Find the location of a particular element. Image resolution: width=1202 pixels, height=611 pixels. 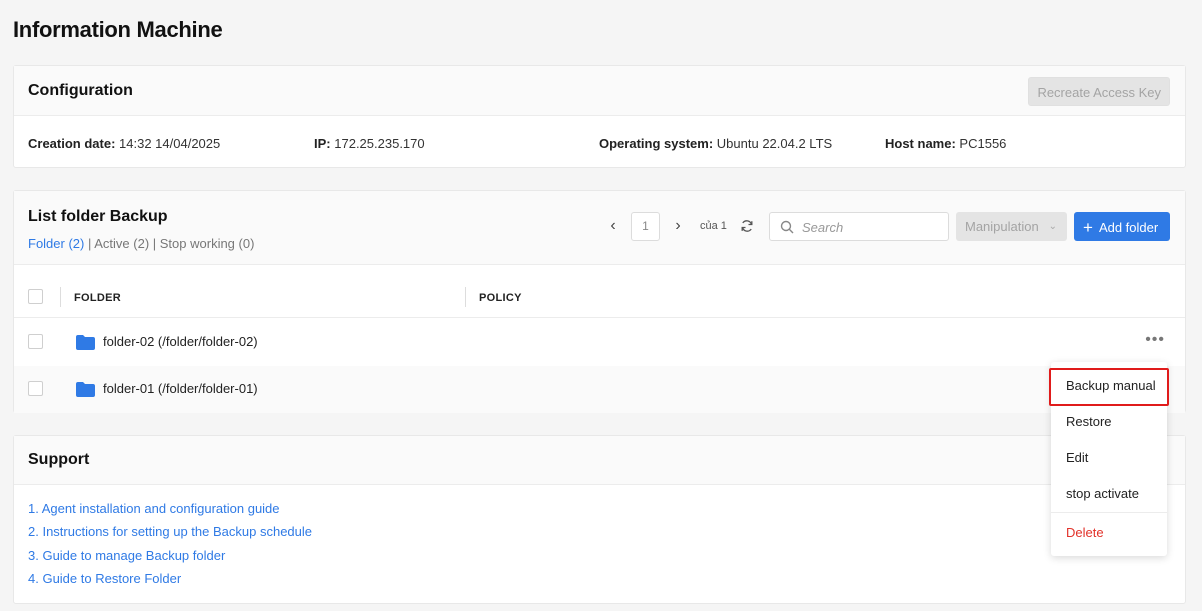

manipulation-label: Manipulation is located at coordinates (1002, 226).